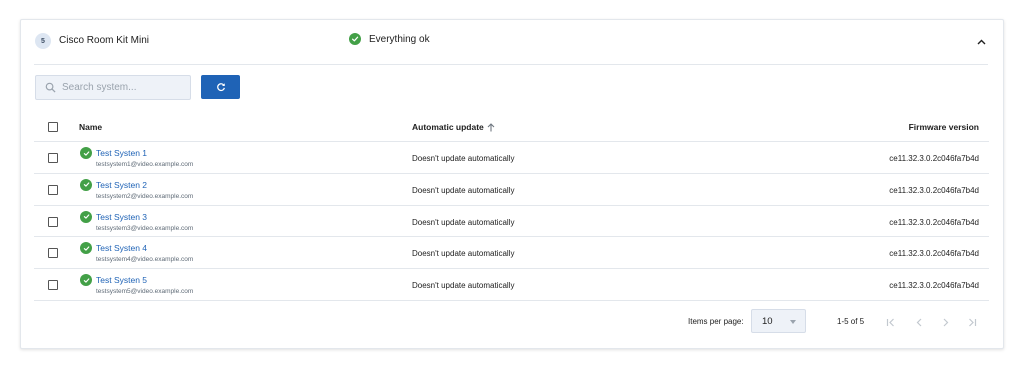 This screenshot has width=1024, height=369. I want to click on column-name: Name, so click(90, 127).